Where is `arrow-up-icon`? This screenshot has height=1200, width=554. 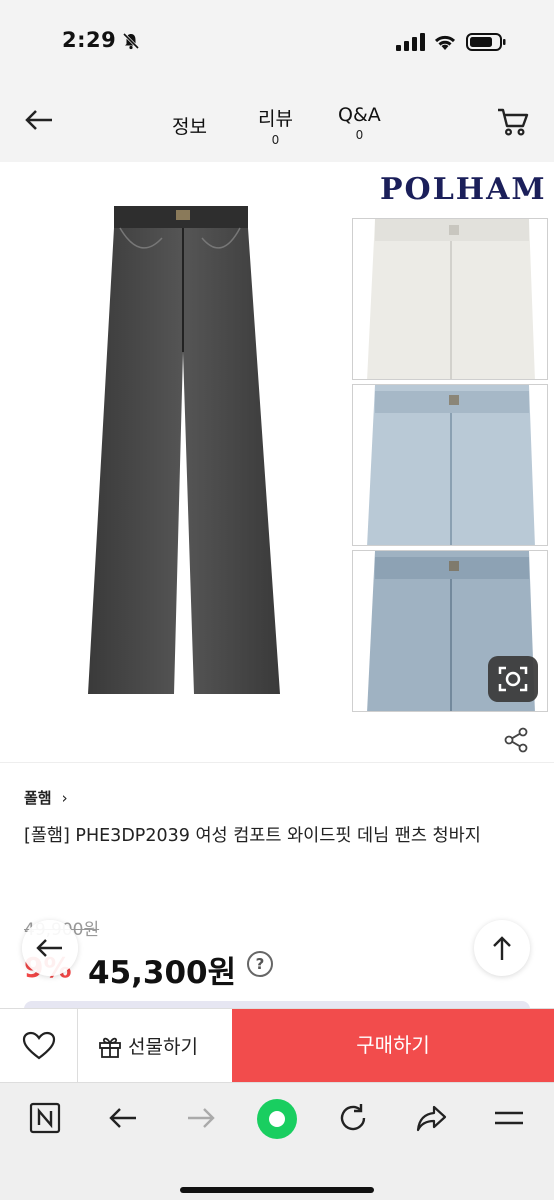 arrow-up-icon is located at coordinates (502, 948).